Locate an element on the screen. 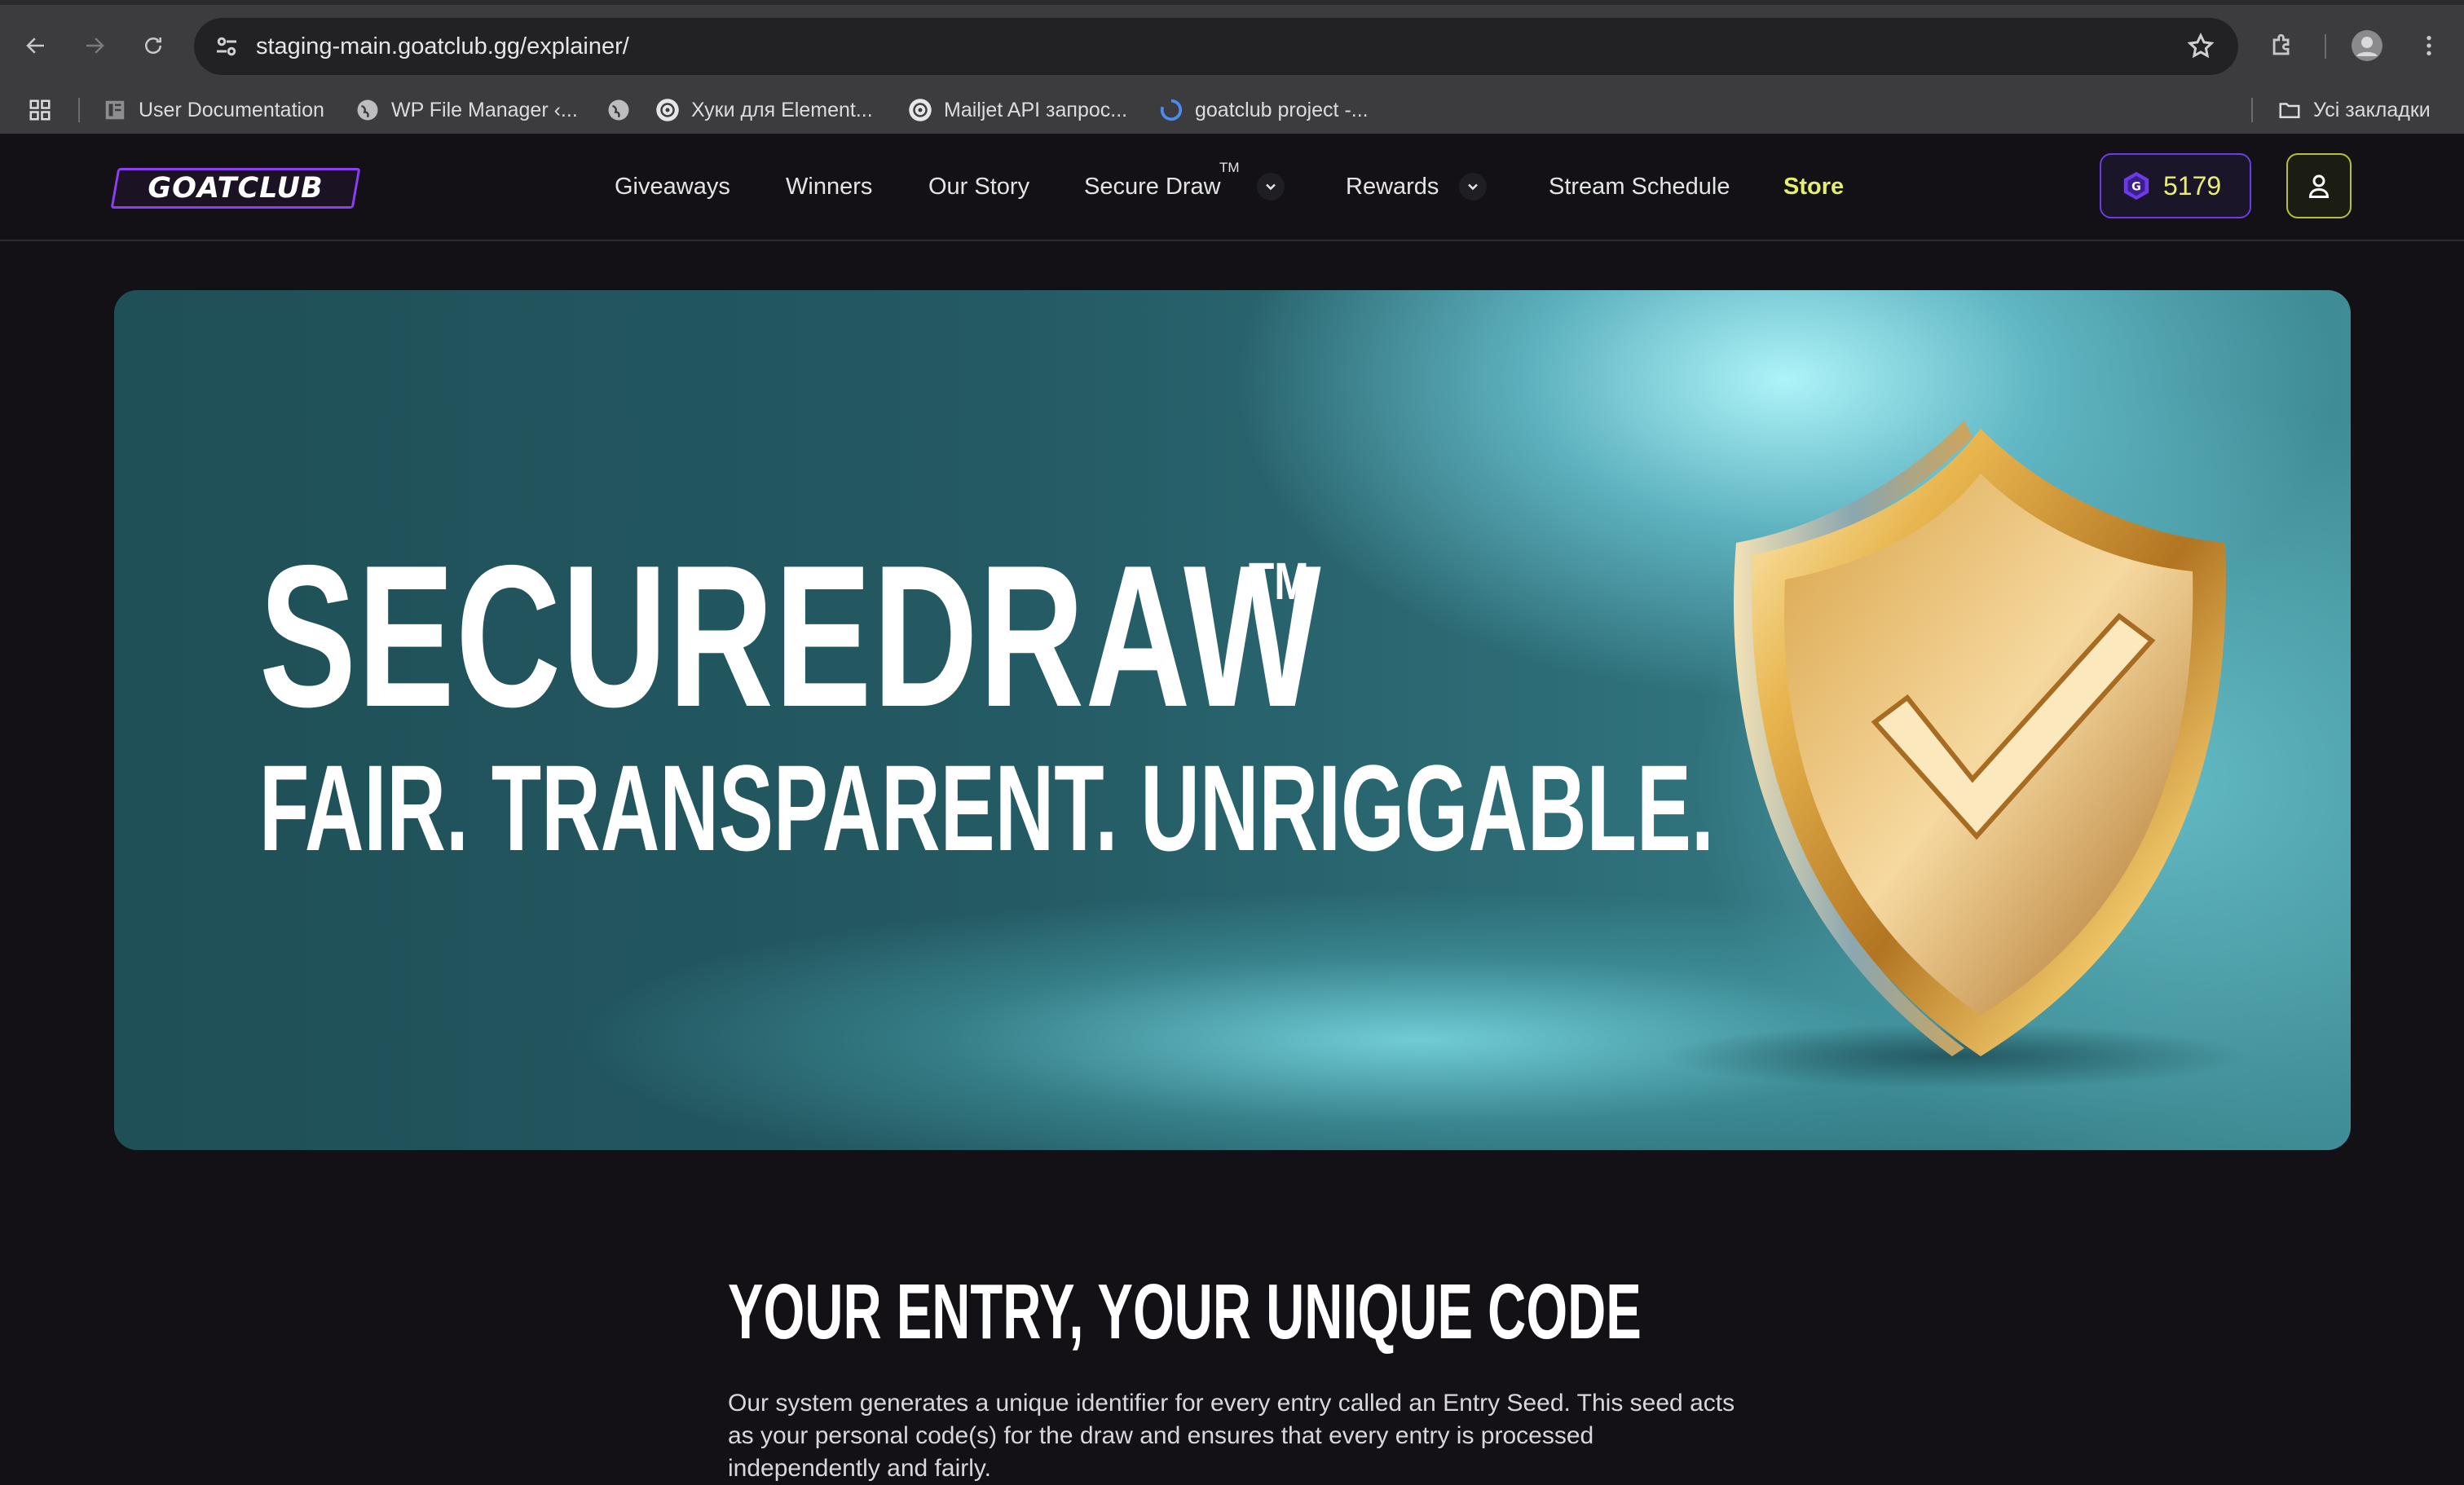  hero-title: SECUREDRAW is located at coordinates (791, 636).